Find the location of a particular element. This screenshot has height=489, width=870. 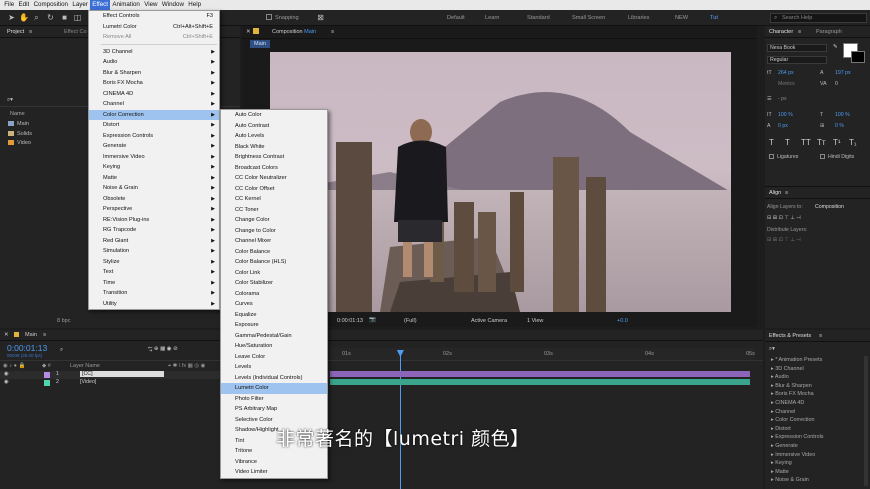

menu-effect: Effect is located at coordinates (100, 5).